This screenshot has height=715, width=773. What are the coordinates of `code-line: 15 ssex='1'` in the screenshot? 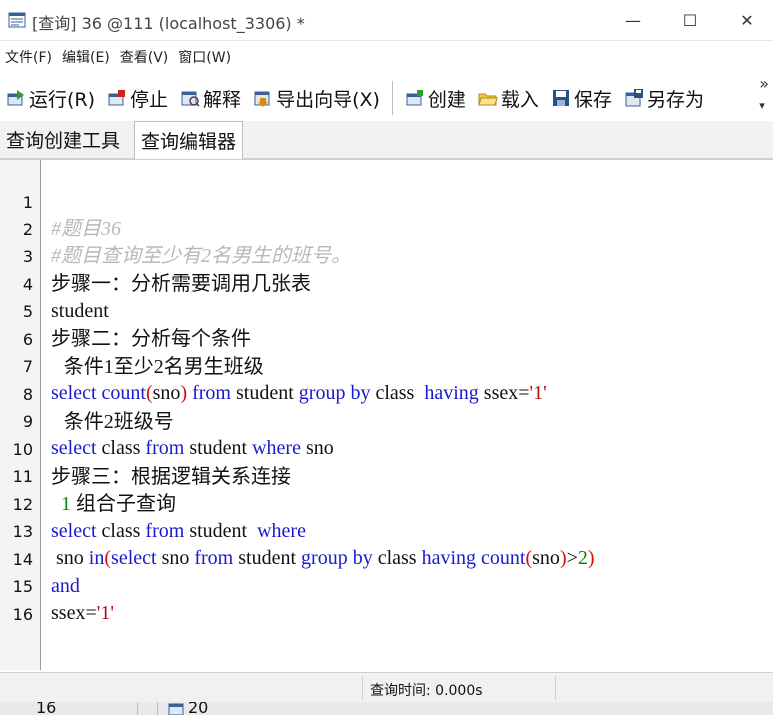 It's located at (386, 585).